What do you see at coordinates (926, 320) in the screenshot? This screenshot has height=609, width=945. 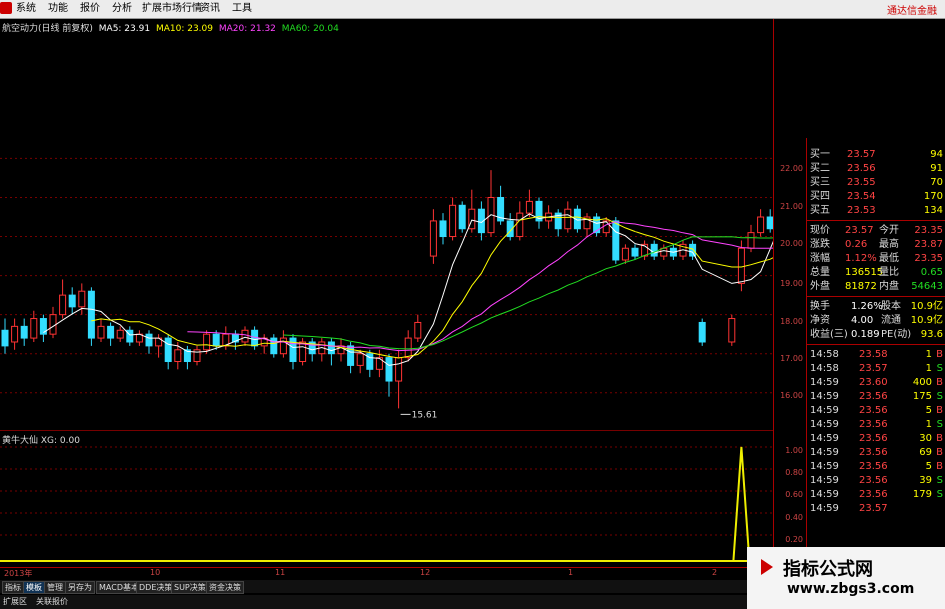 I see `stat-value: 10.9亿` at bounding box center [926, 320].